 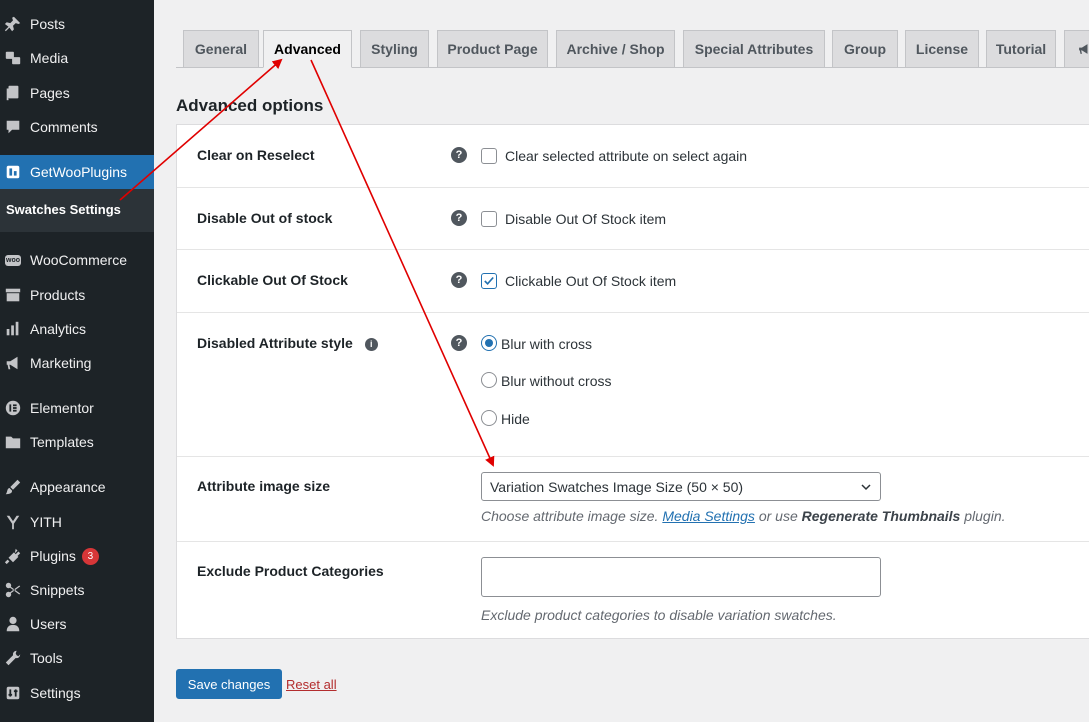 I want to click on woo-logo-text: woo, so click(x=13, y=260).